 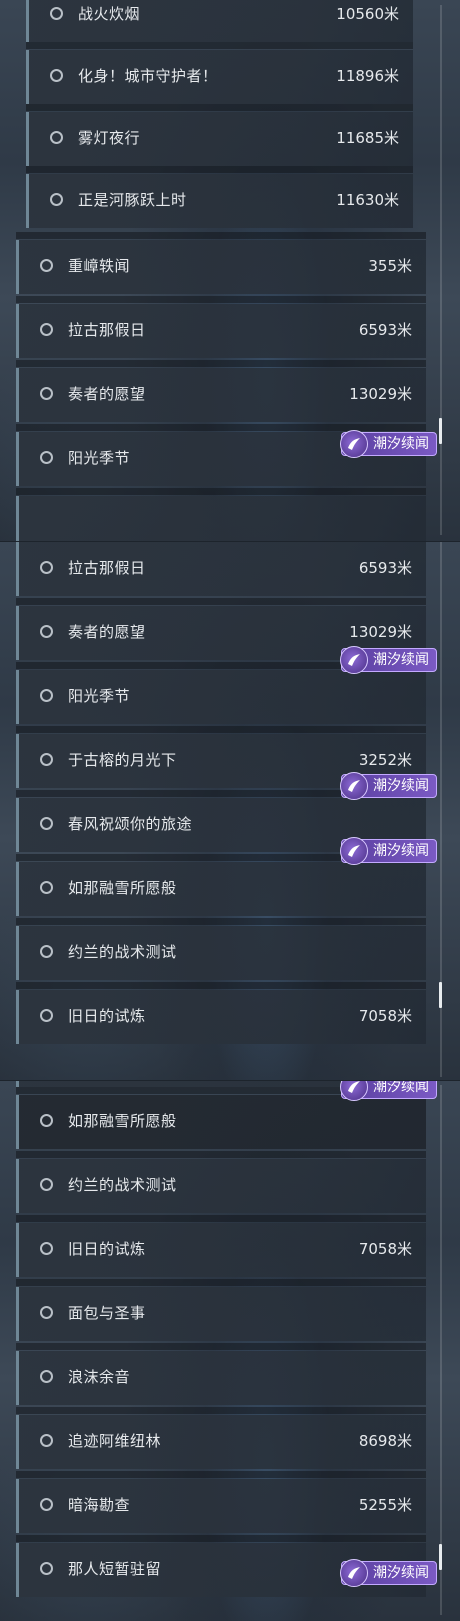 What do you see at coordinates (148, 76) in the screenshot?
I see `quest-name: 化身！城市守护者！` at bounding box center [148, 76].